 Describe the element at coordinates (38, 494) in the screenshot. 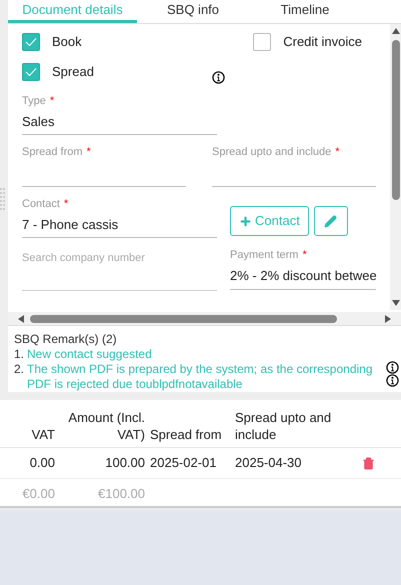

I see `table-cell-text: €0.00` at that location.